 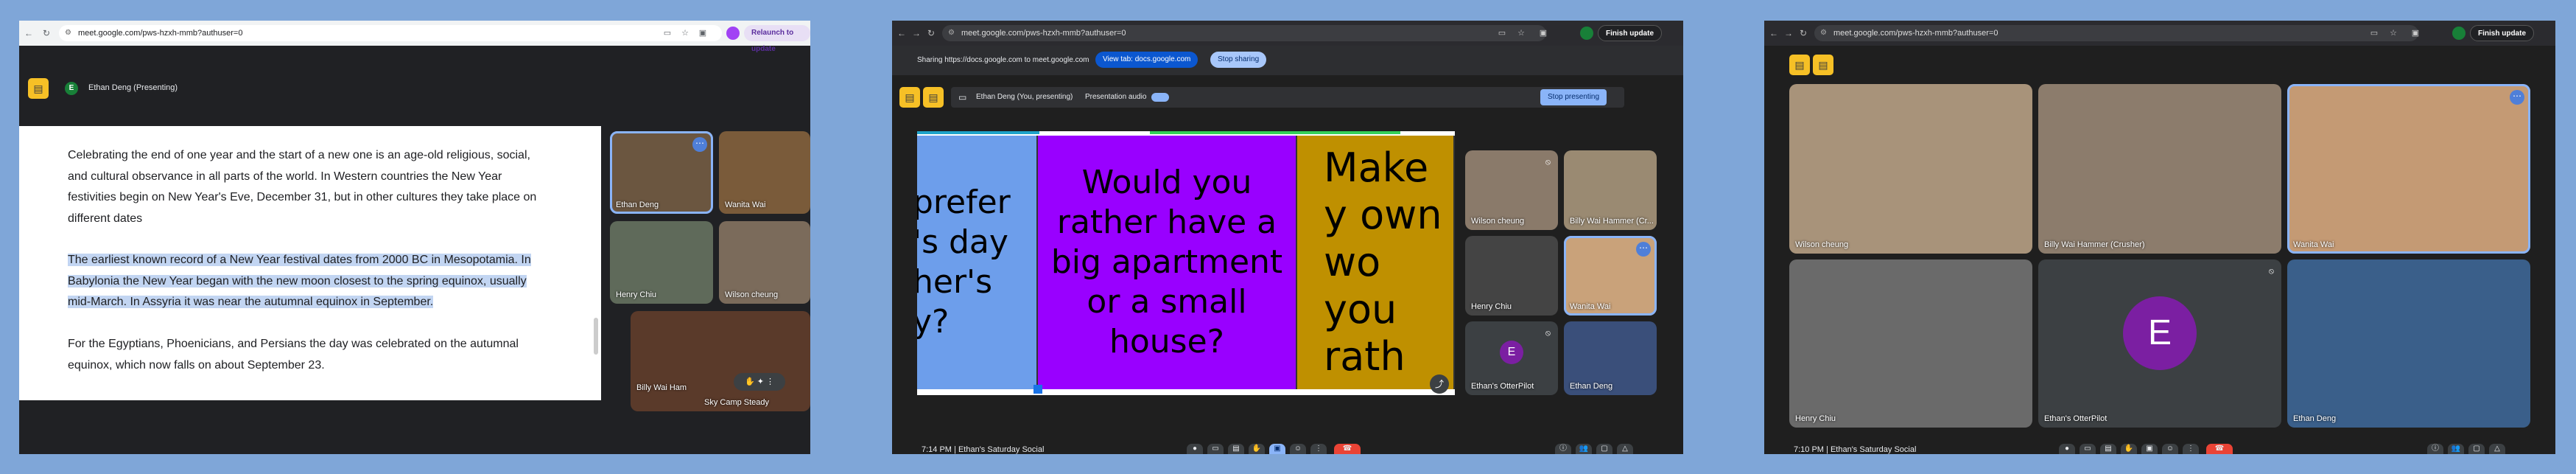 I want to click on relaunch-button: Relaunch to update, so click(x=777, y=39).